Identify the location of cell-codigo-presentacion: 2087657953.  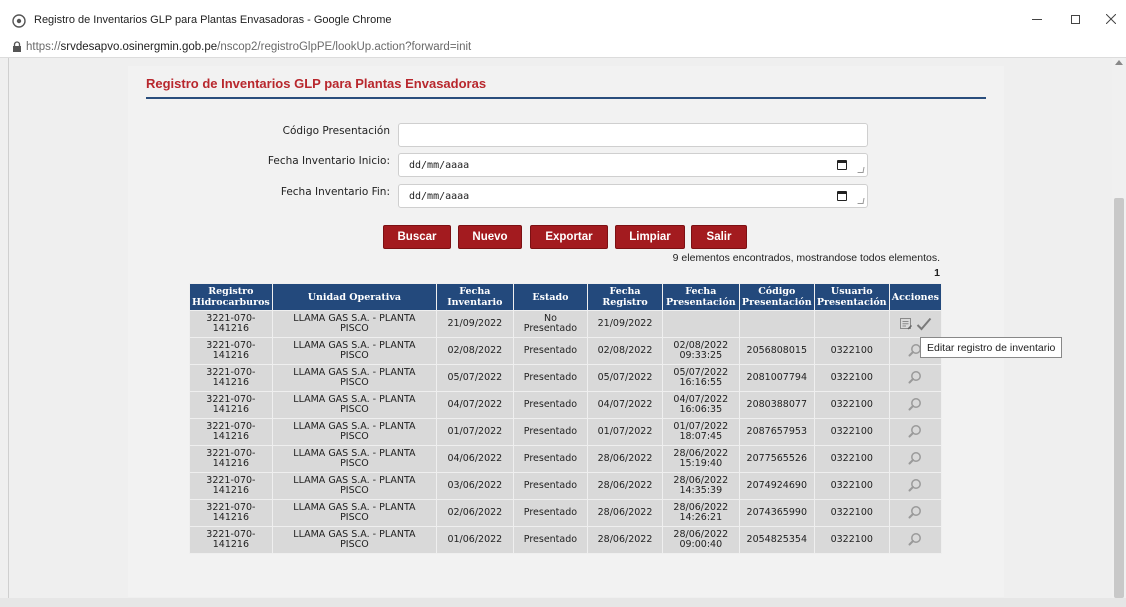
(776, 432).